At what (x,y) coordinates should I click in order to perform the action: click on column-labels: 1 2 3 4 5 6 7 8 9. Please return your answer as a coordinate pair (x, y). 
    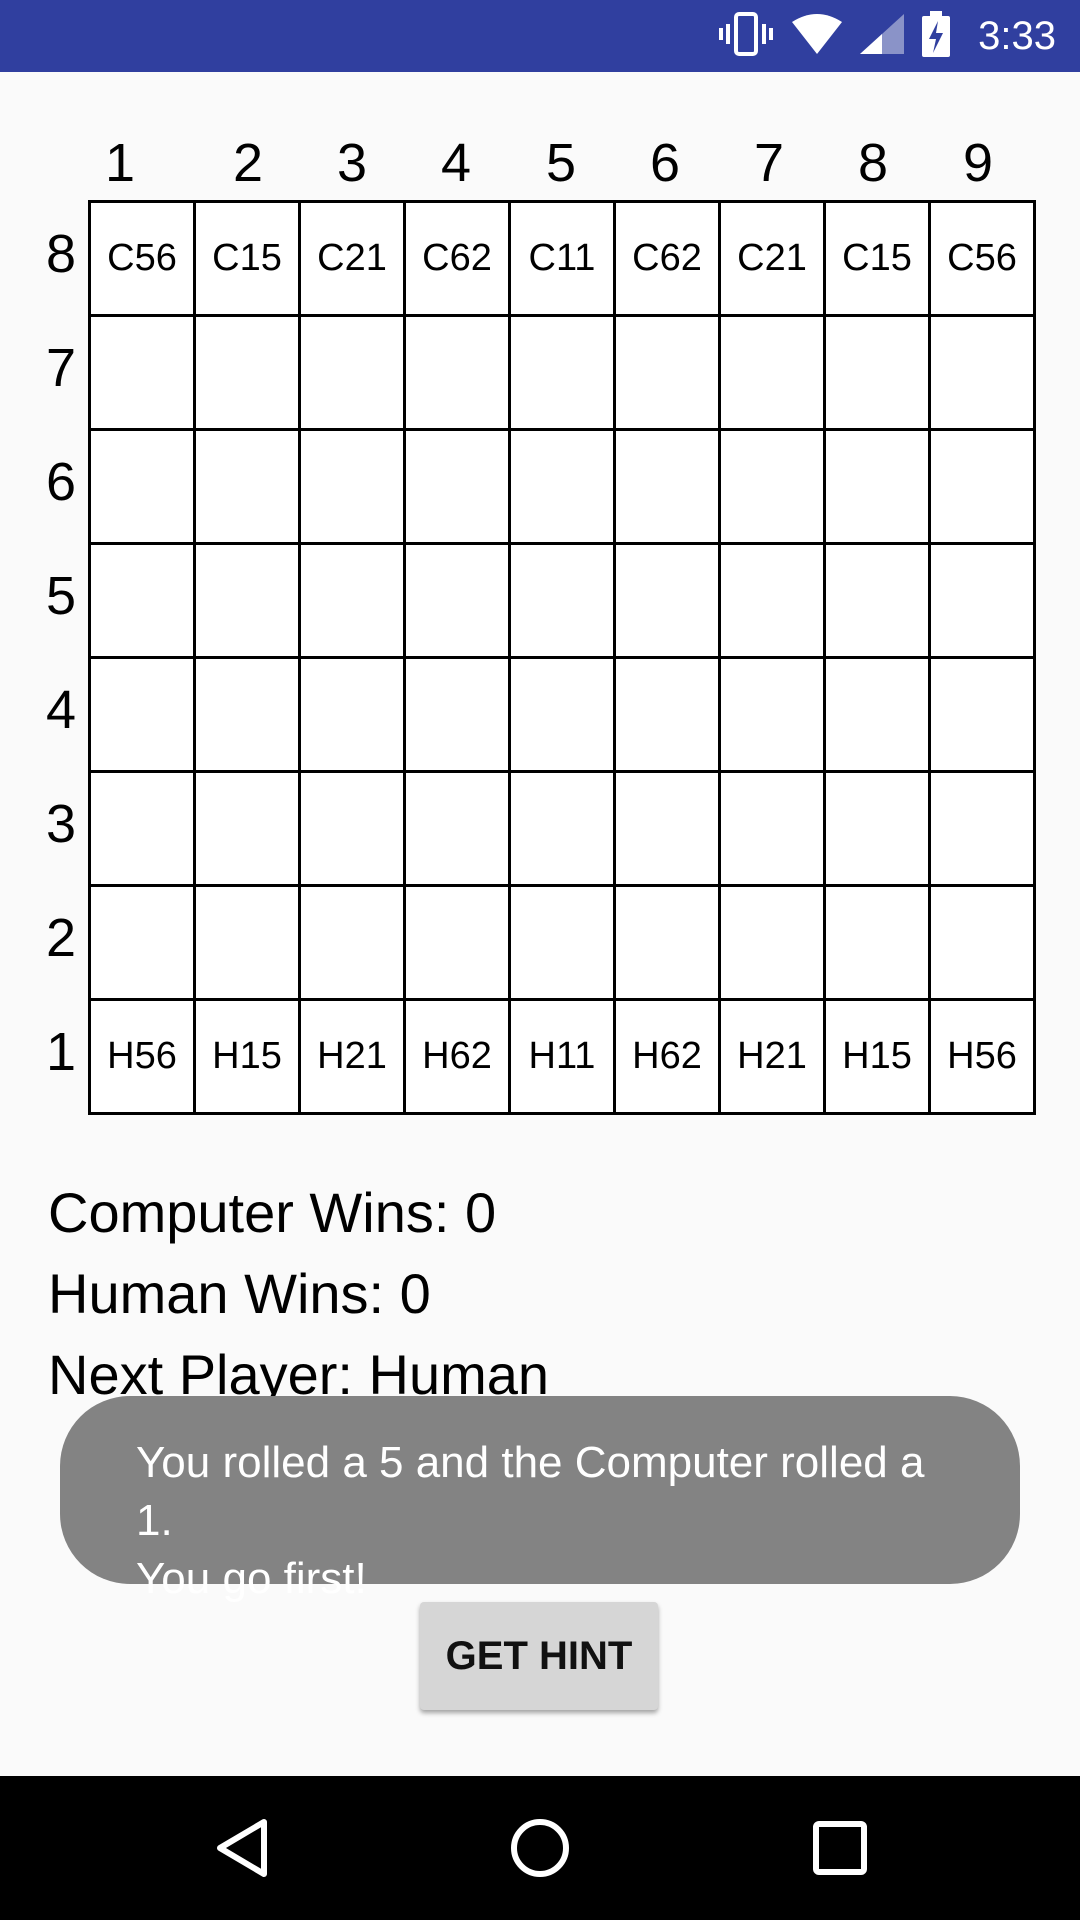
    Looking at the image, I should click on (540, 163).